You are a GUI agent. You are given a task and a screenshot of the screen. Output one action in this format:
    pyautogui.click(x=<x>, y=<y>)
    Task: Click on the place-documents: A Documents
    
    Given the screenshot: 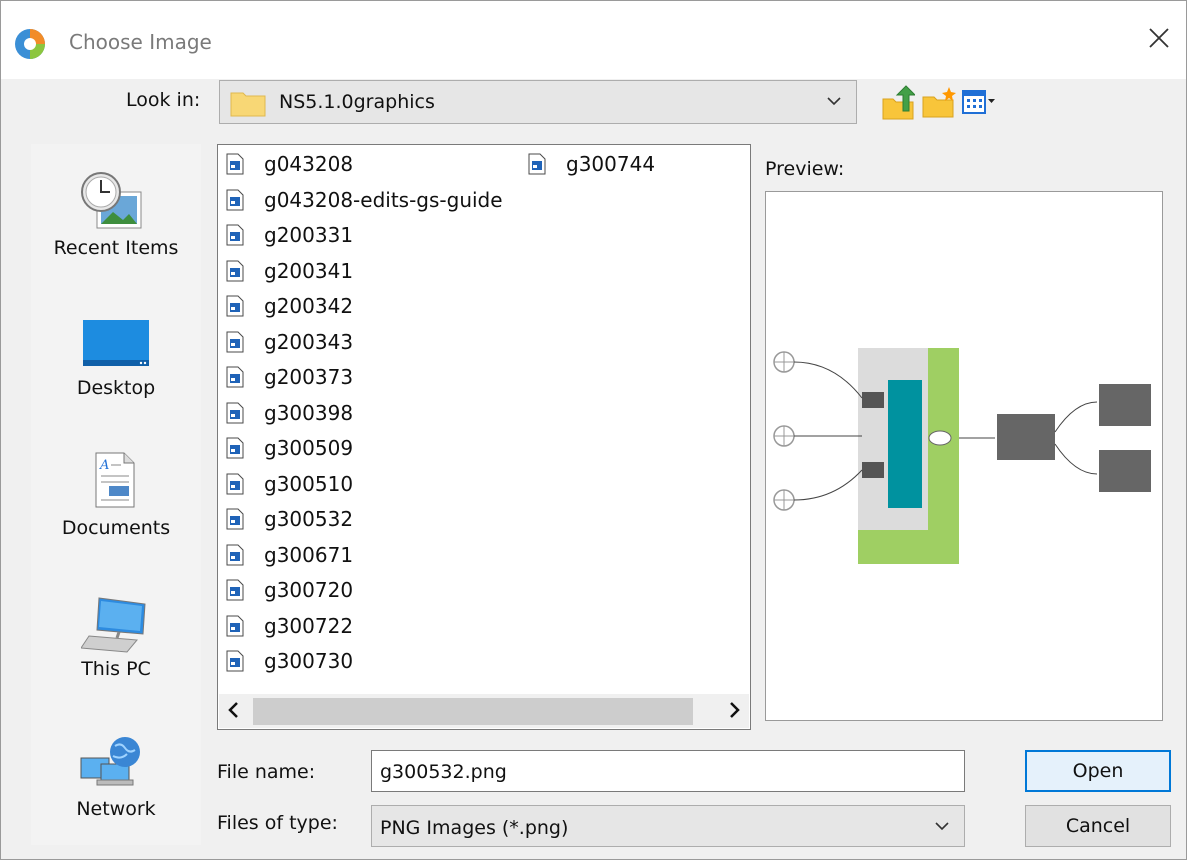 What is the action you would take?
    pyautogui.click(x=116, y=493)
    